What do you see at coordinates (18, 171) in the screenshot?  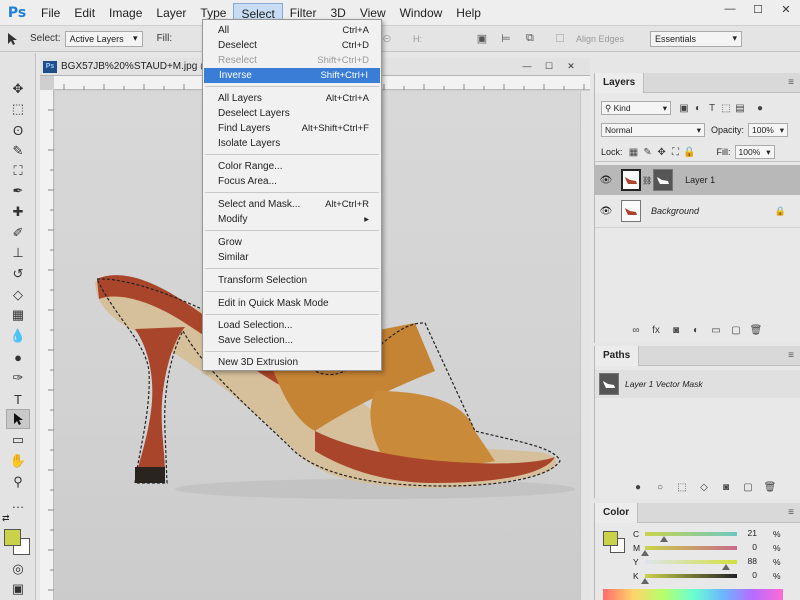 I see `crop-tool-icon: ⛶` at bounding box center [18, 171].